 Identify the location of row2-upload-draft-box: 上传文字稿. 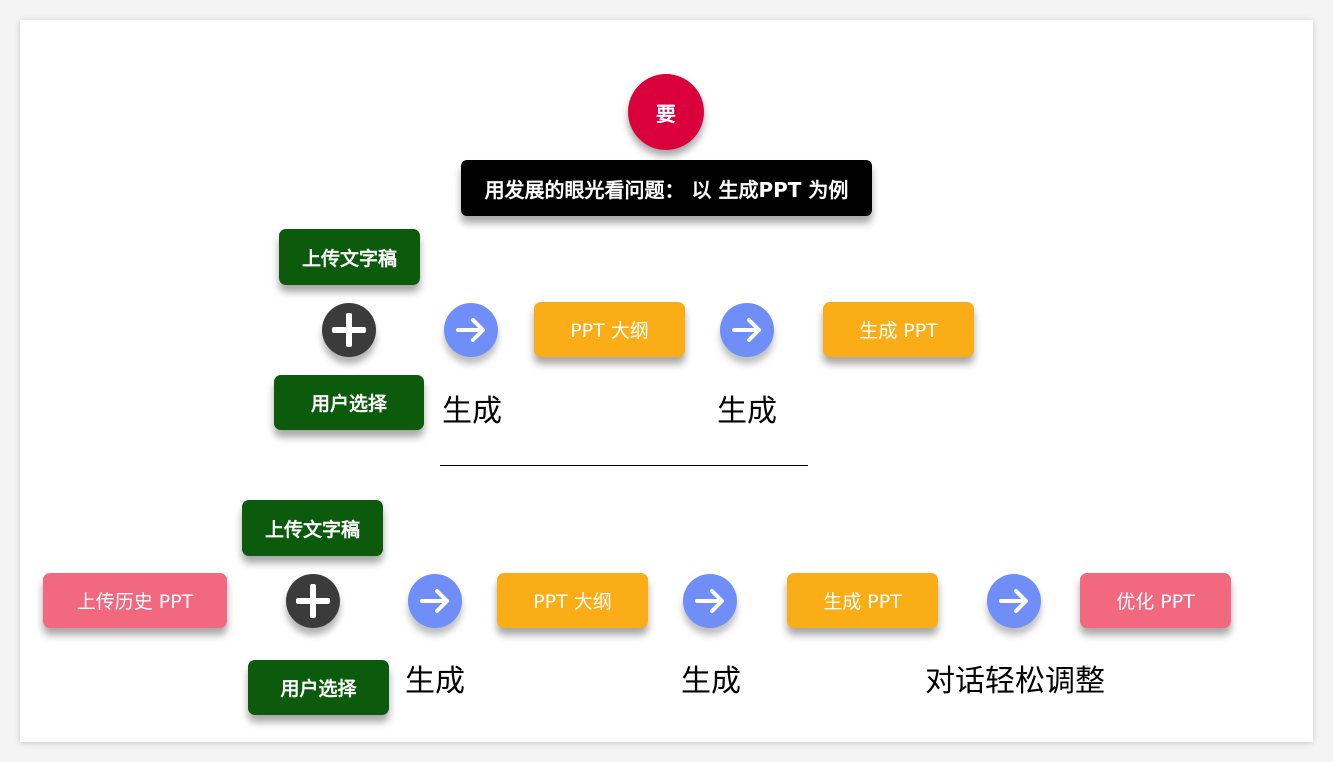
(312, 528).